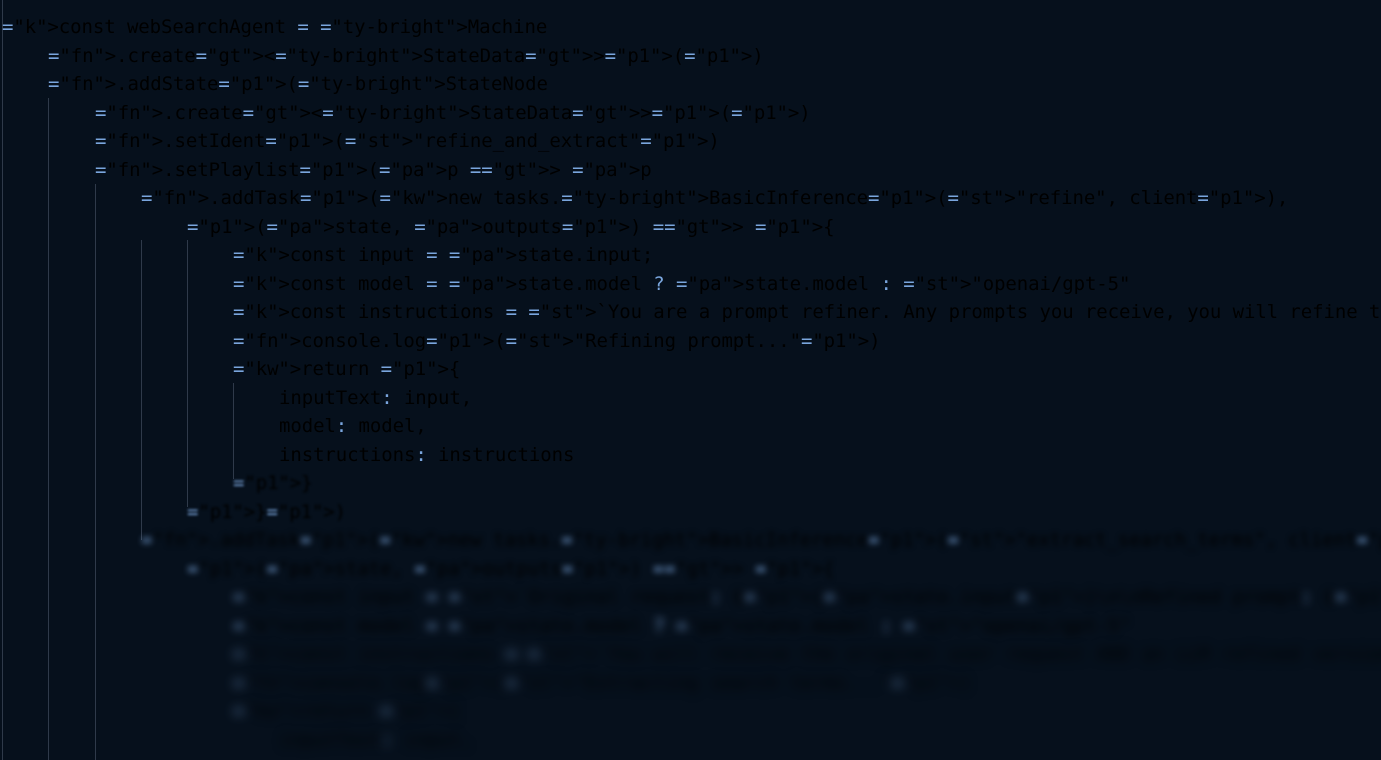 The height and width of the screenshot is (760, 1381). What do you see at coordinates (353, 426) in the screenshot?
I see `code-line-15: model: model,` at bounding box center [353, 426].